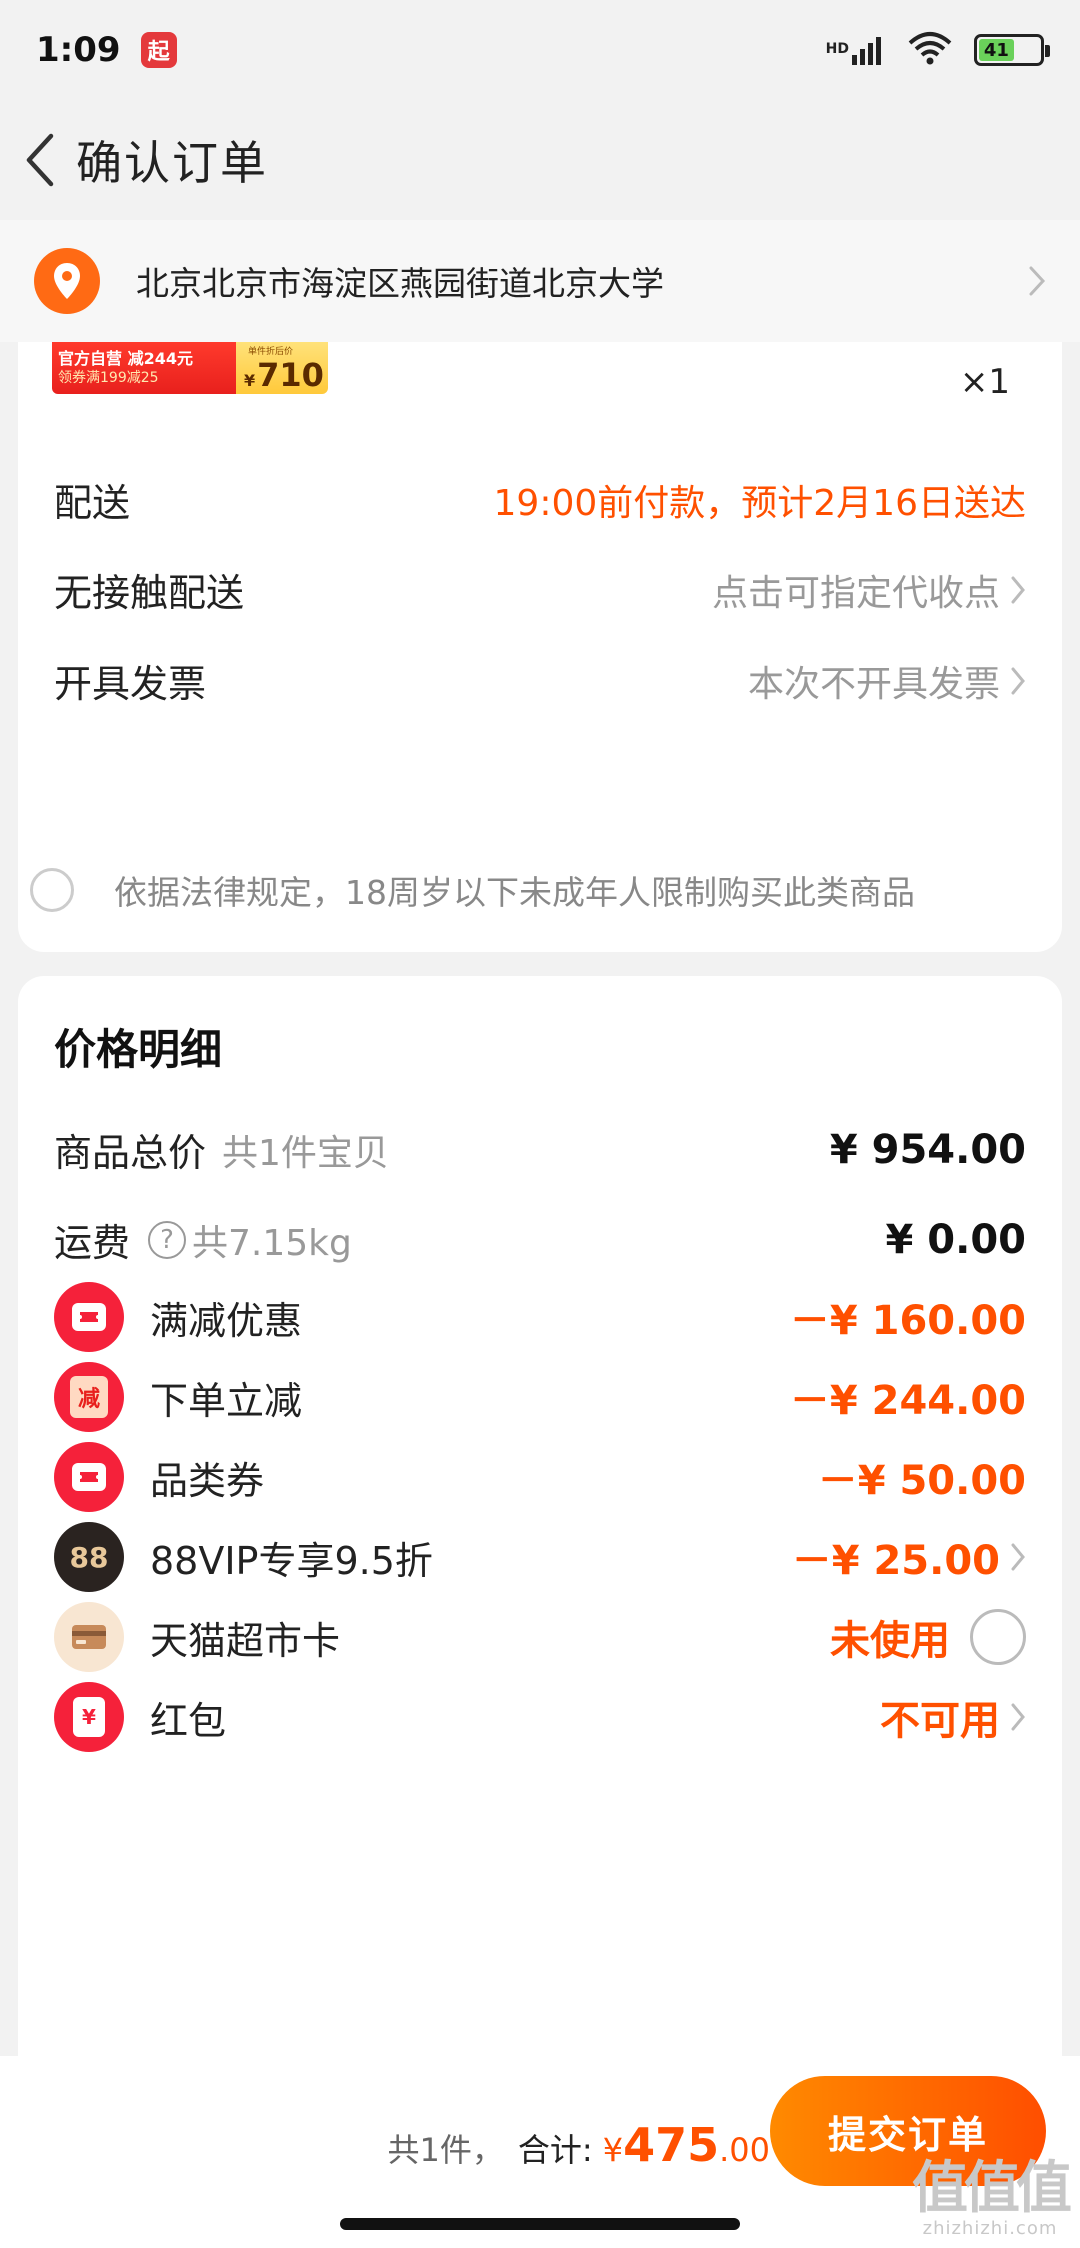  What do you see at coordinates (540, 1637) in the screenshot?
I see `supermarket-card-row: 天猫超市卡 未使用` at bounding box center [540, 1637].